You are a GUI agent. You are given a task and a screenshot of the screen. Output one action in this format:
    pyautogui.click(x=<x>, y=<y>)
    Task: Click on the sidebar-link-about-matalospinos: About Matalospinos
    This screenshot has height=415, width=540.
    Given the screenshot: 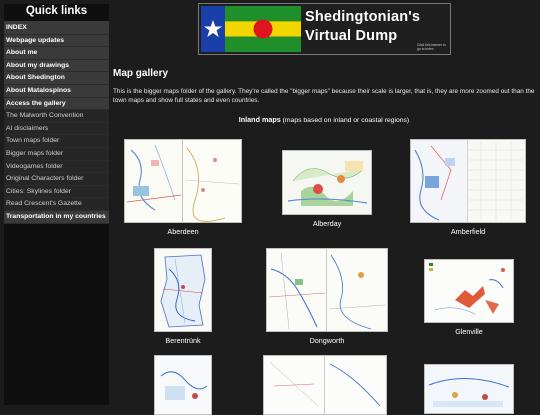 What is the action you would take?
    pyautogui.click(x=56, y=91)
    